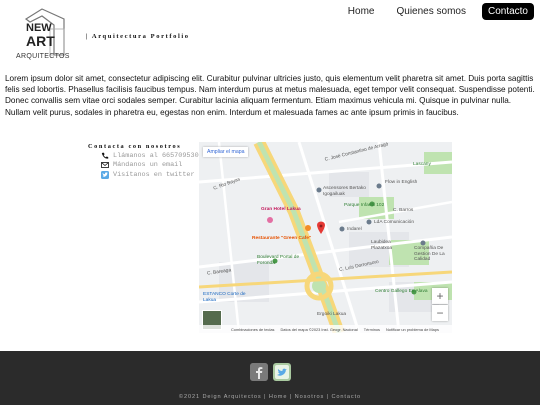 Image resolution: width=540 pixels, height=405 pixels. What do you see at coordinates (282, 238) in the screenshot?
I see `map-place-label: Restaurante "Green Cafe"` at bounding box center [282, 238].